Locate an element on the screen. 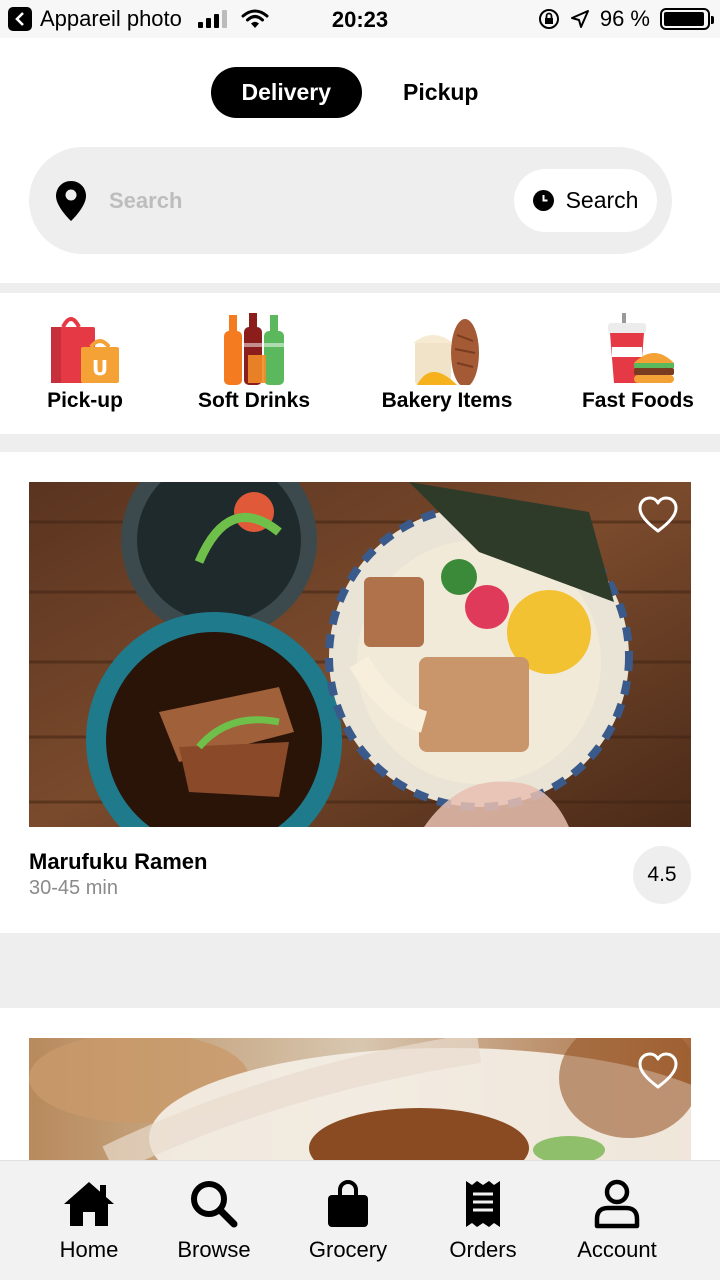 This screenshot has width=720, height=1280. shopping-bag-icon is located at coordinates (348, 1203).